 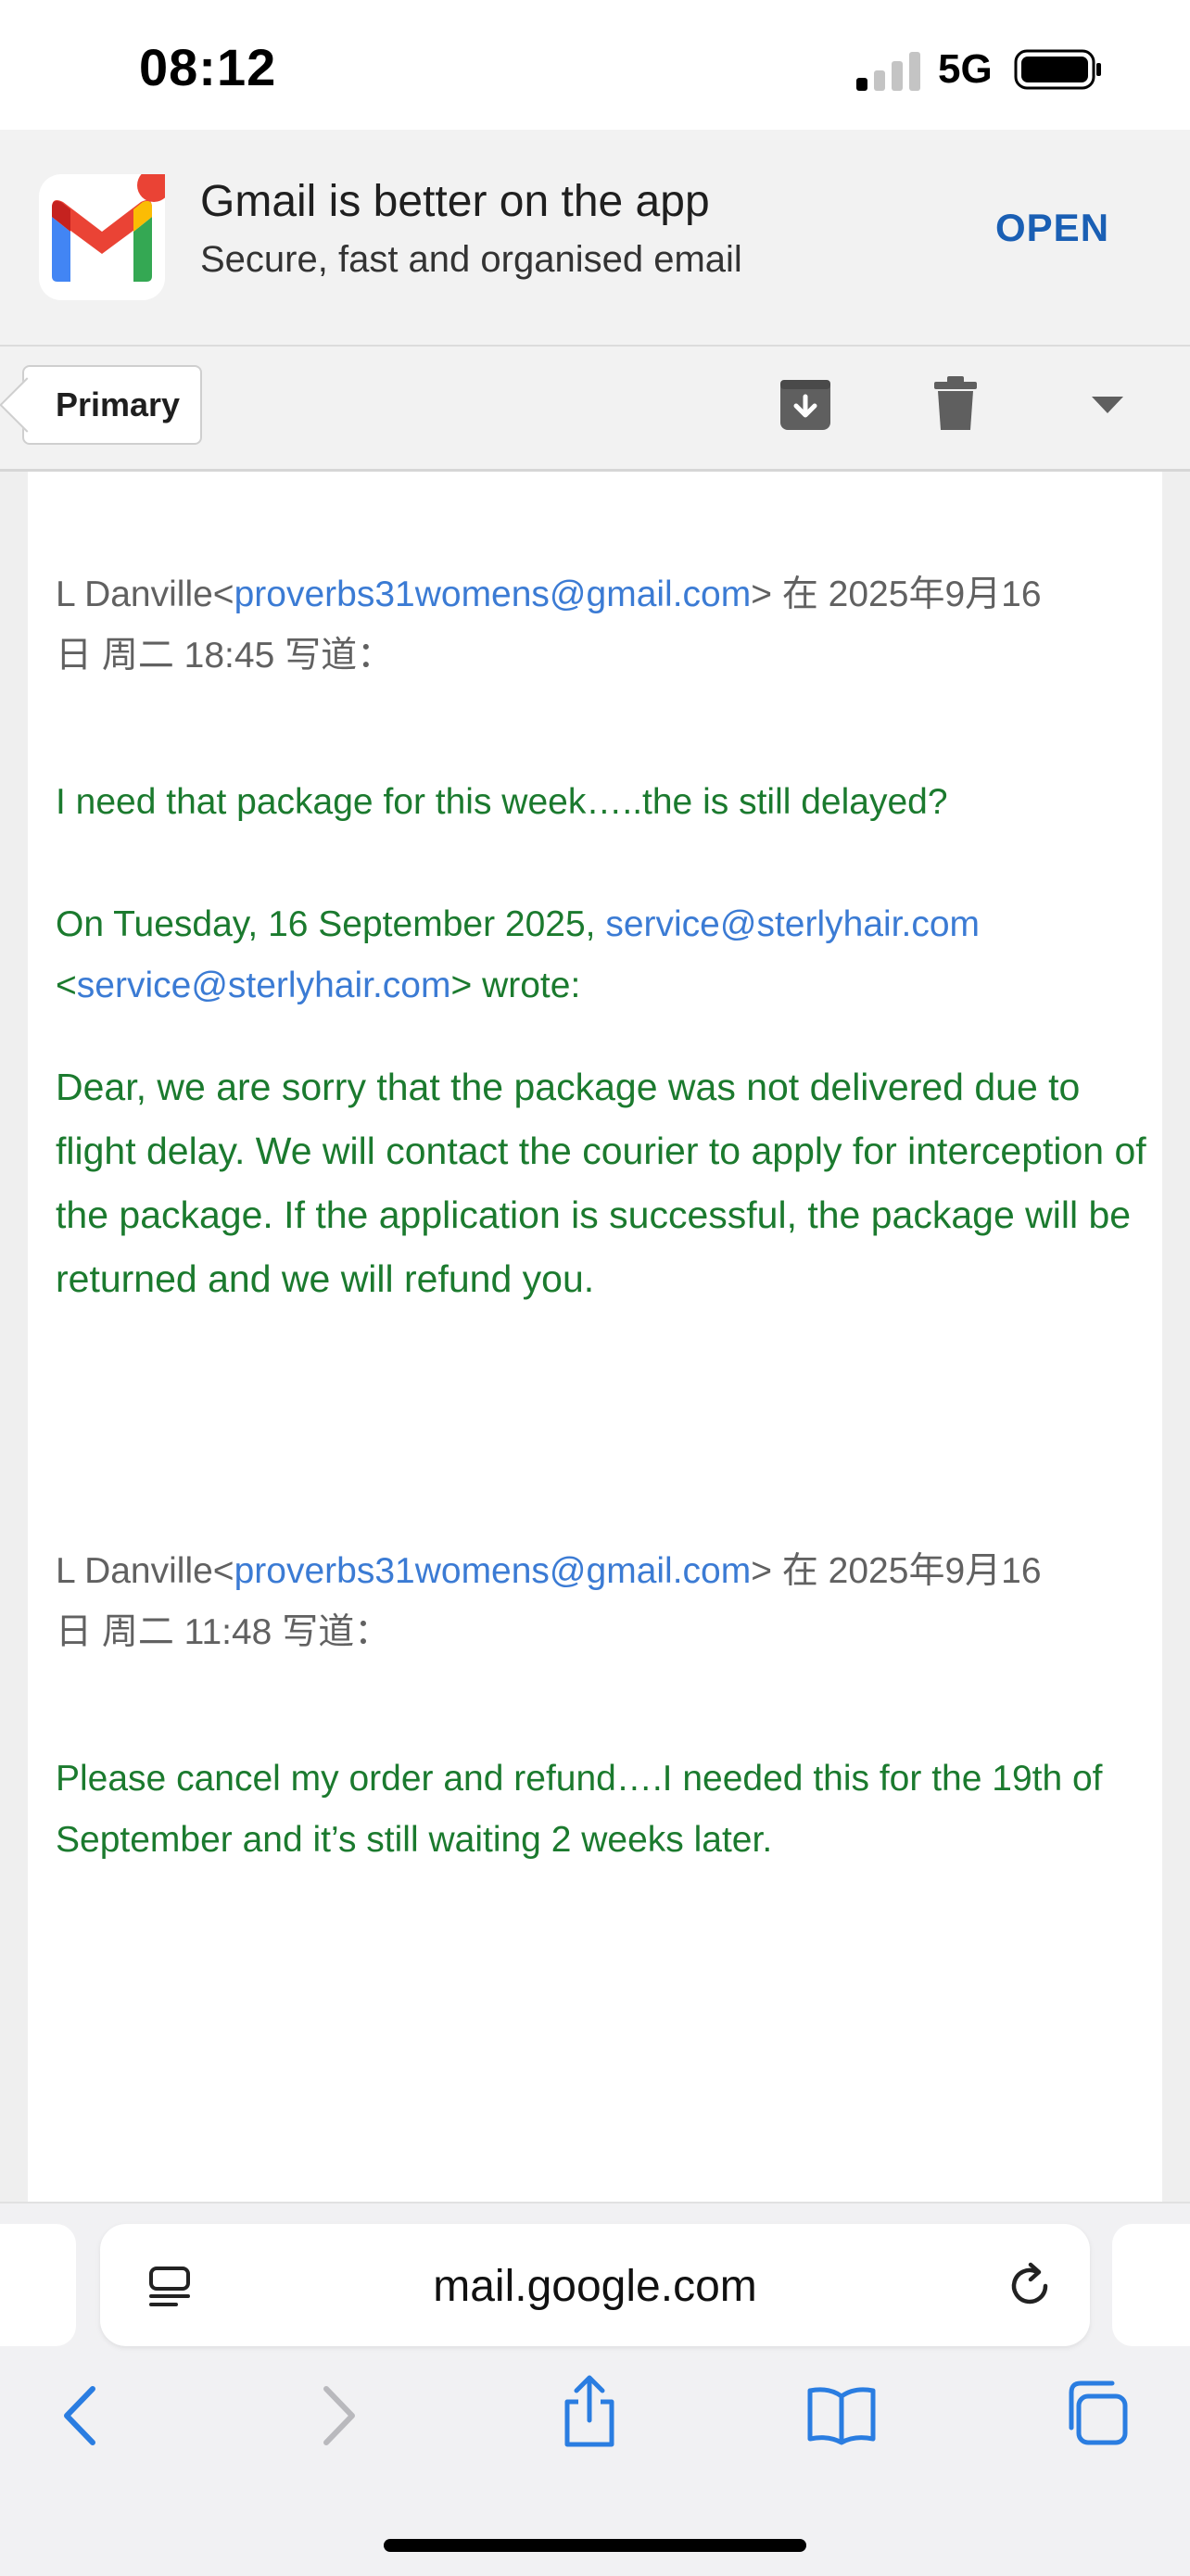 What do you see at coordinates (1030, 2286) in the screenshot?
I see `reload-icon` at bounding box center [1030, 2286].